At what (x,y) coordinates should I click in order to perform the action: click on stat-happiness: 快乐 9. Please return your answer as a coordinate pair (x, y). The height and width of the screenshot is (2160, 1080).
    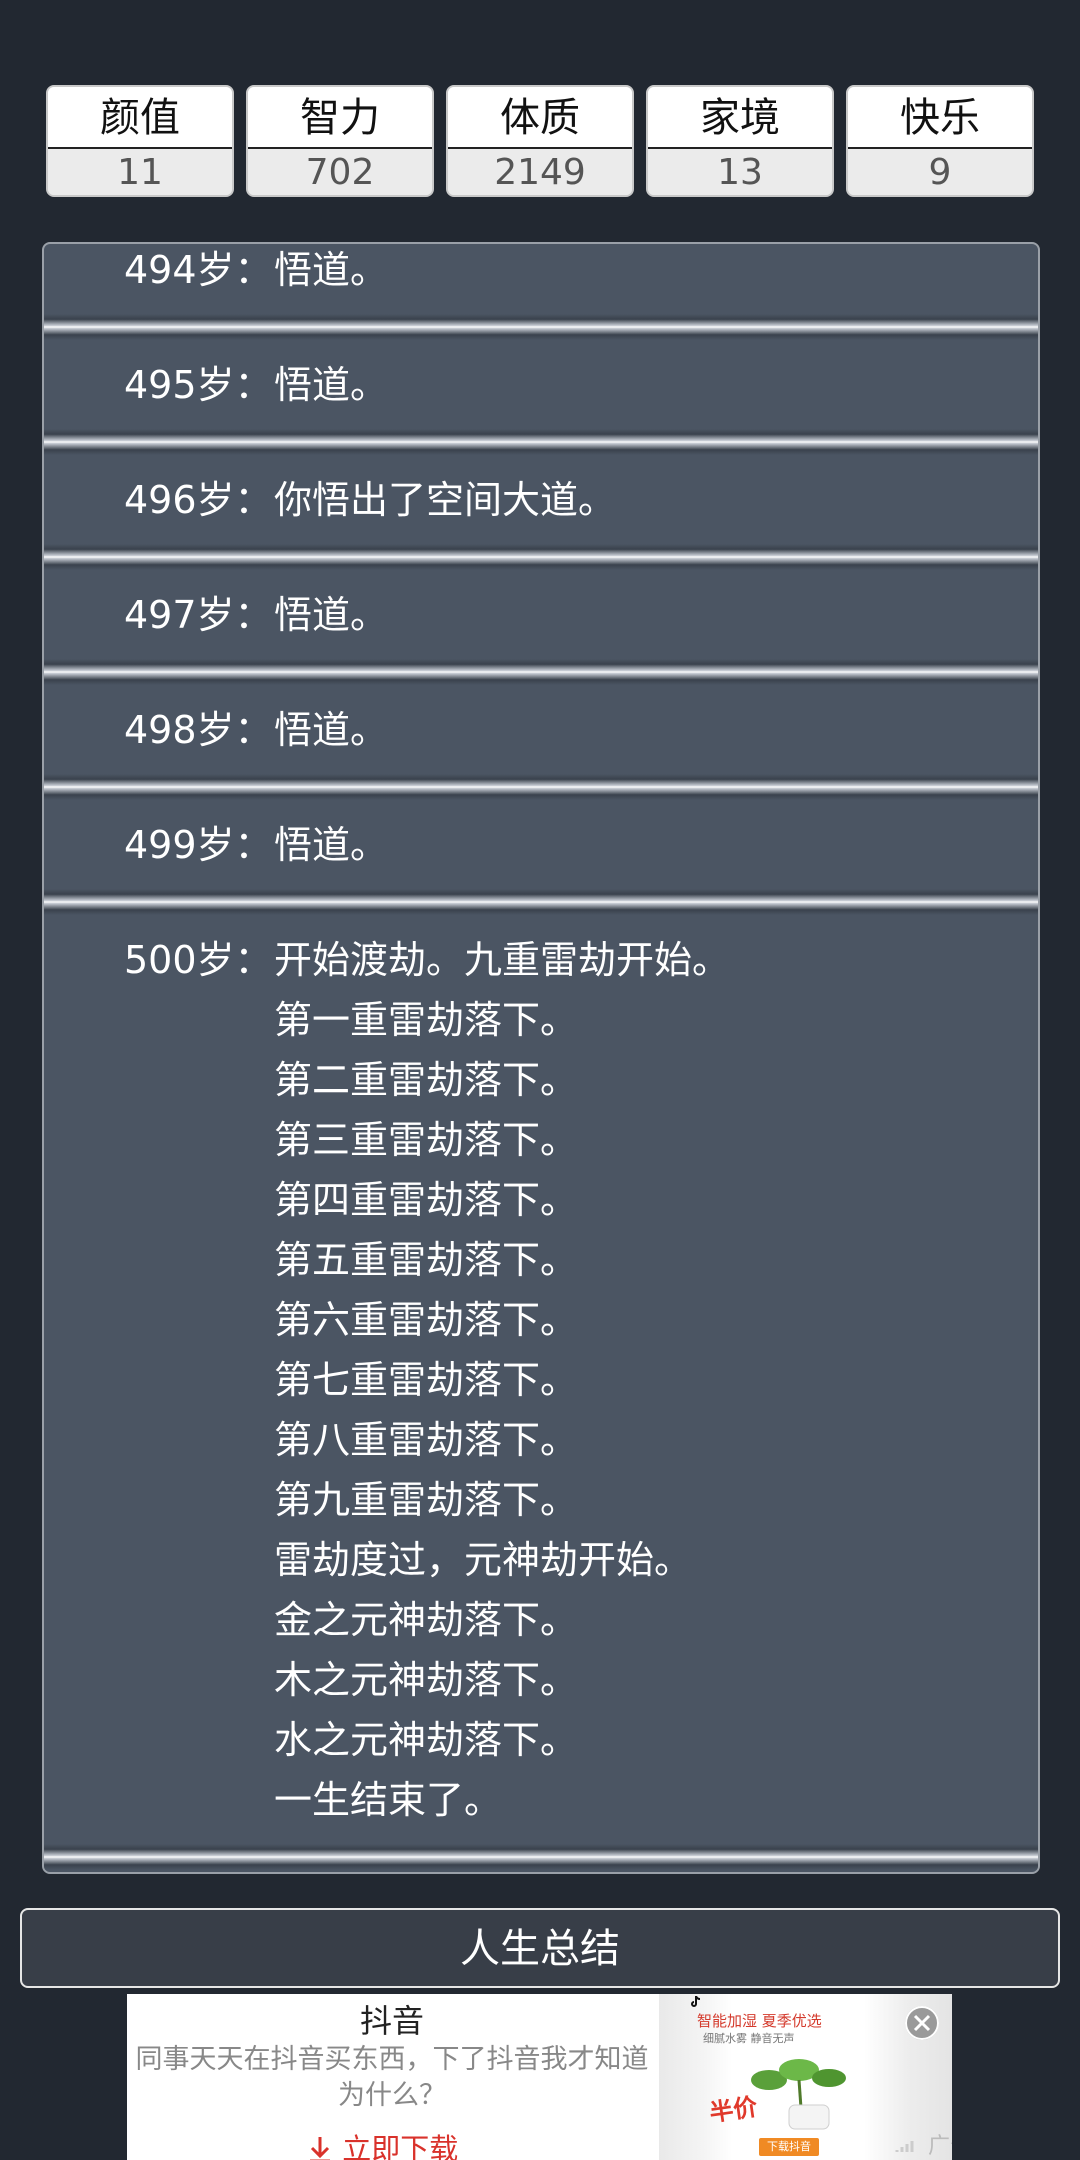
    Looking at the image, I should click on (940, 141).